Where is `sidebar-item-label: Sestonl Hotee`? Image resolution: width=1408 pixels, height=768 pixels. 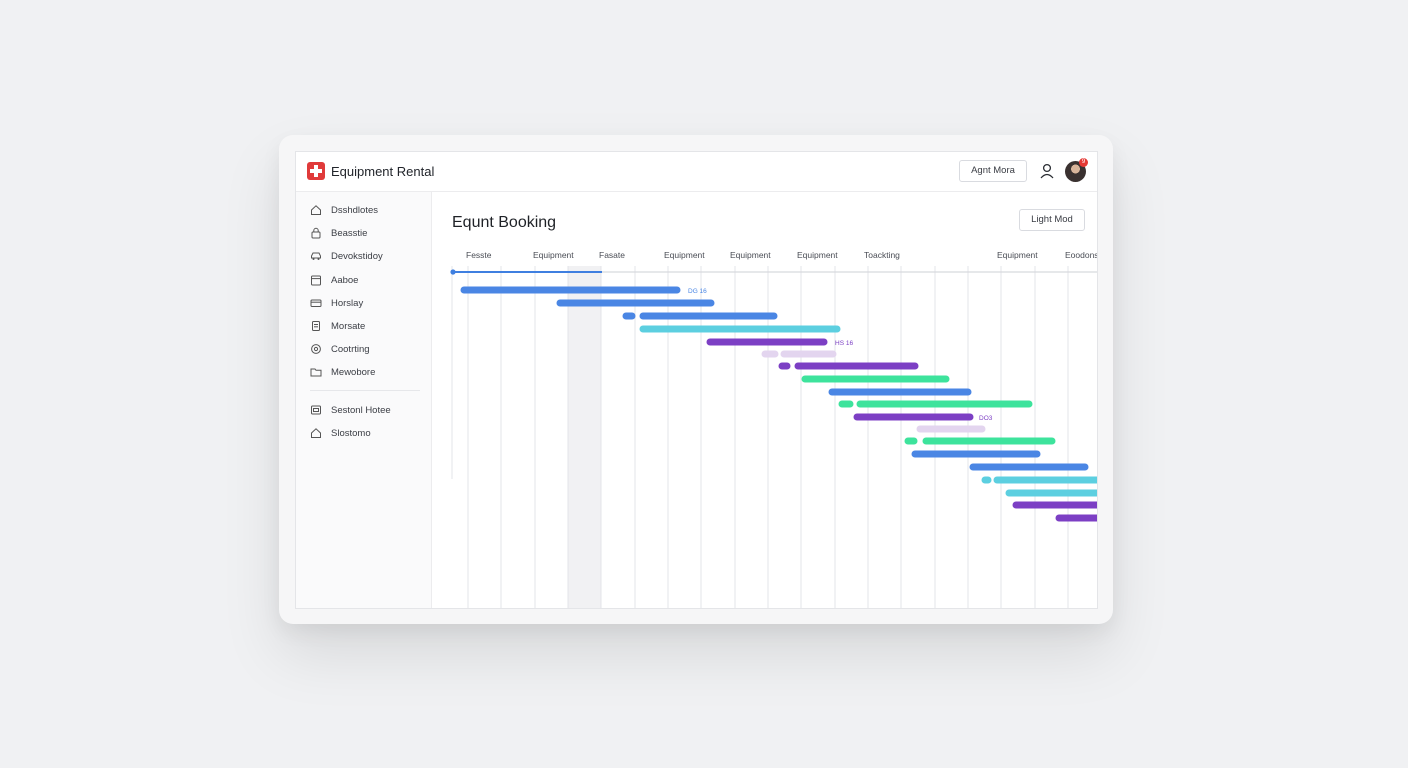 sidebar-item-label: Sestonl Hotee is located at coordinates (361, 410).